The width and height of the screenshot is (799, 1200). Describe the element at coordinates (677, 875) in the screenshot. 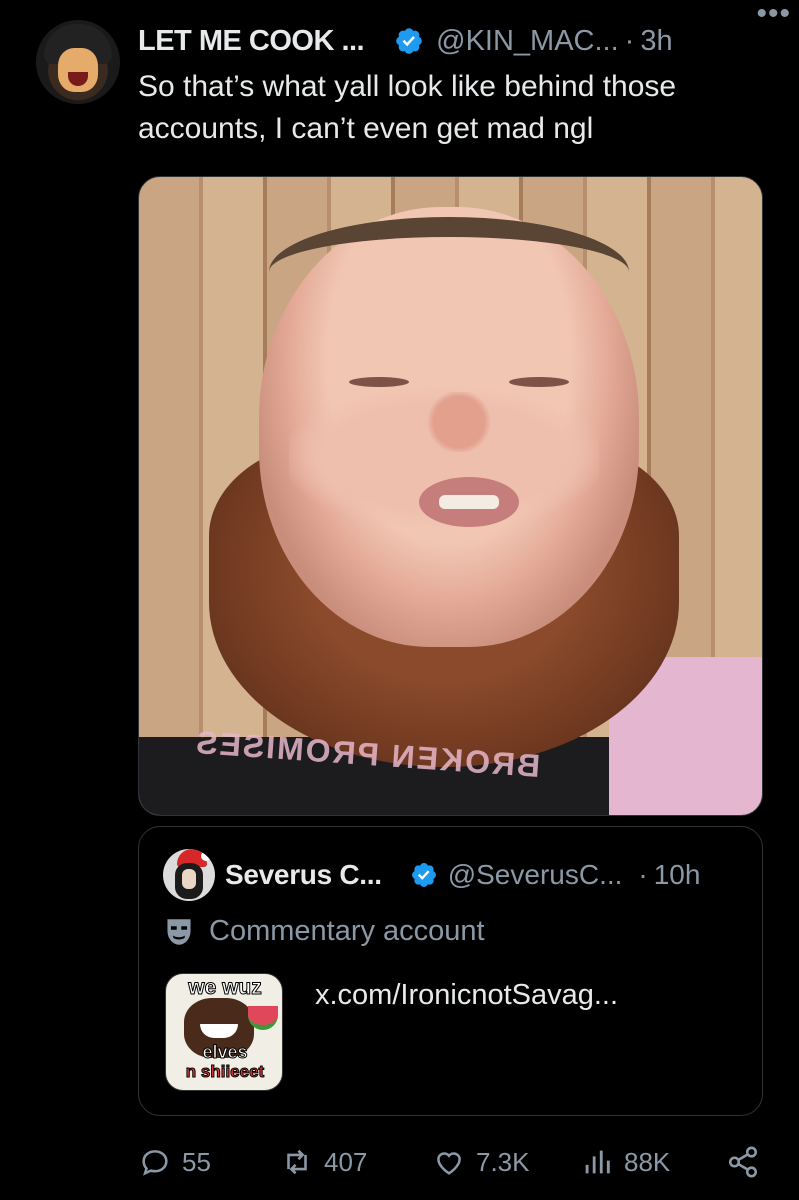

I see `quoted-time: 10h` at that location.